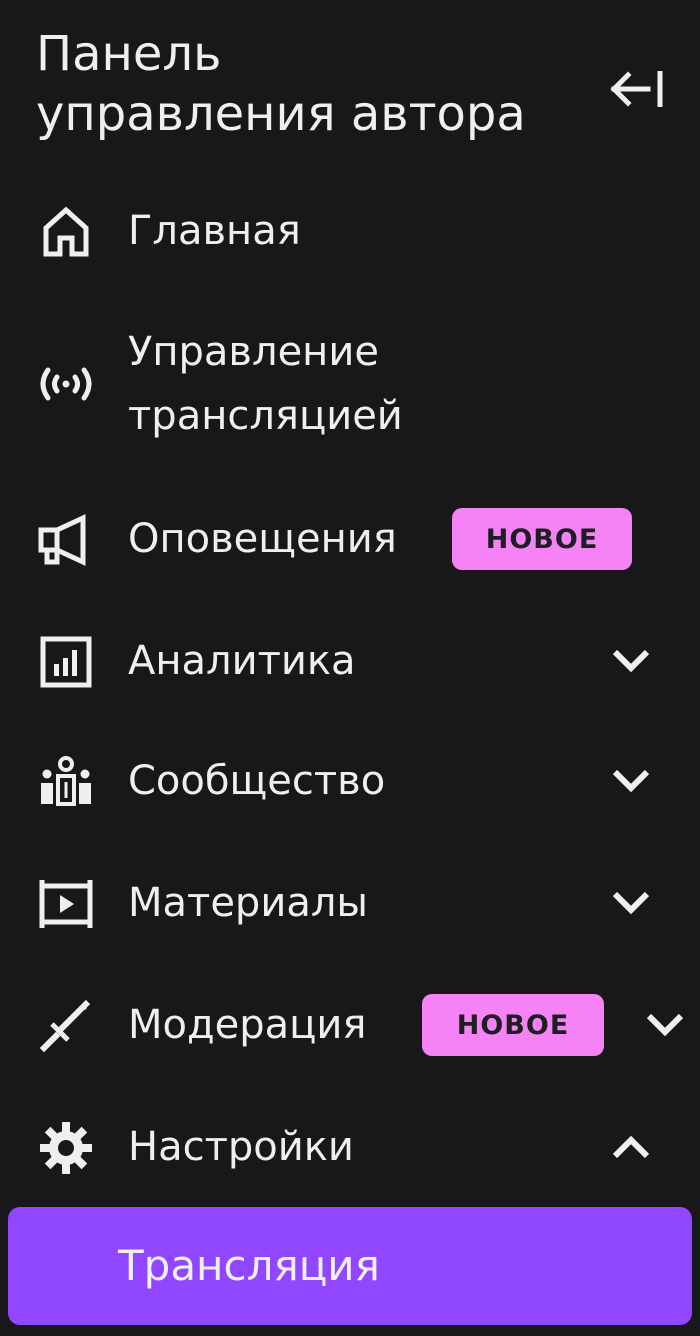 The height and width of the screenshot is (1336, 700). I want to click on nav-item-community: Сообщество, so click(350, 782).